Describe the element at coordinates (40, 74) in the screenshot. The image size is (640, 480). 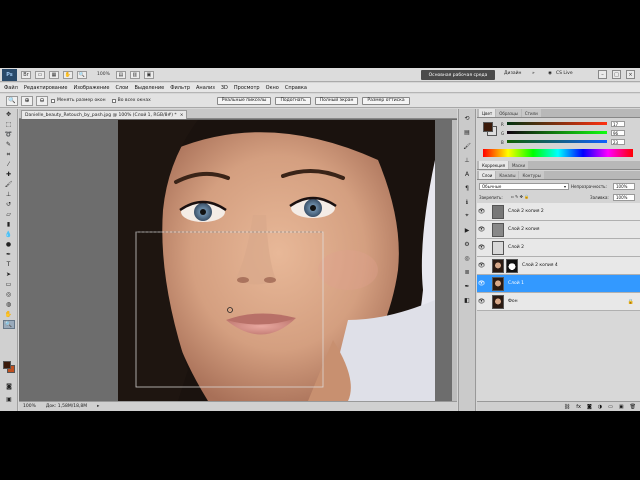
I see `minibridge-icon: ▭` at that location.